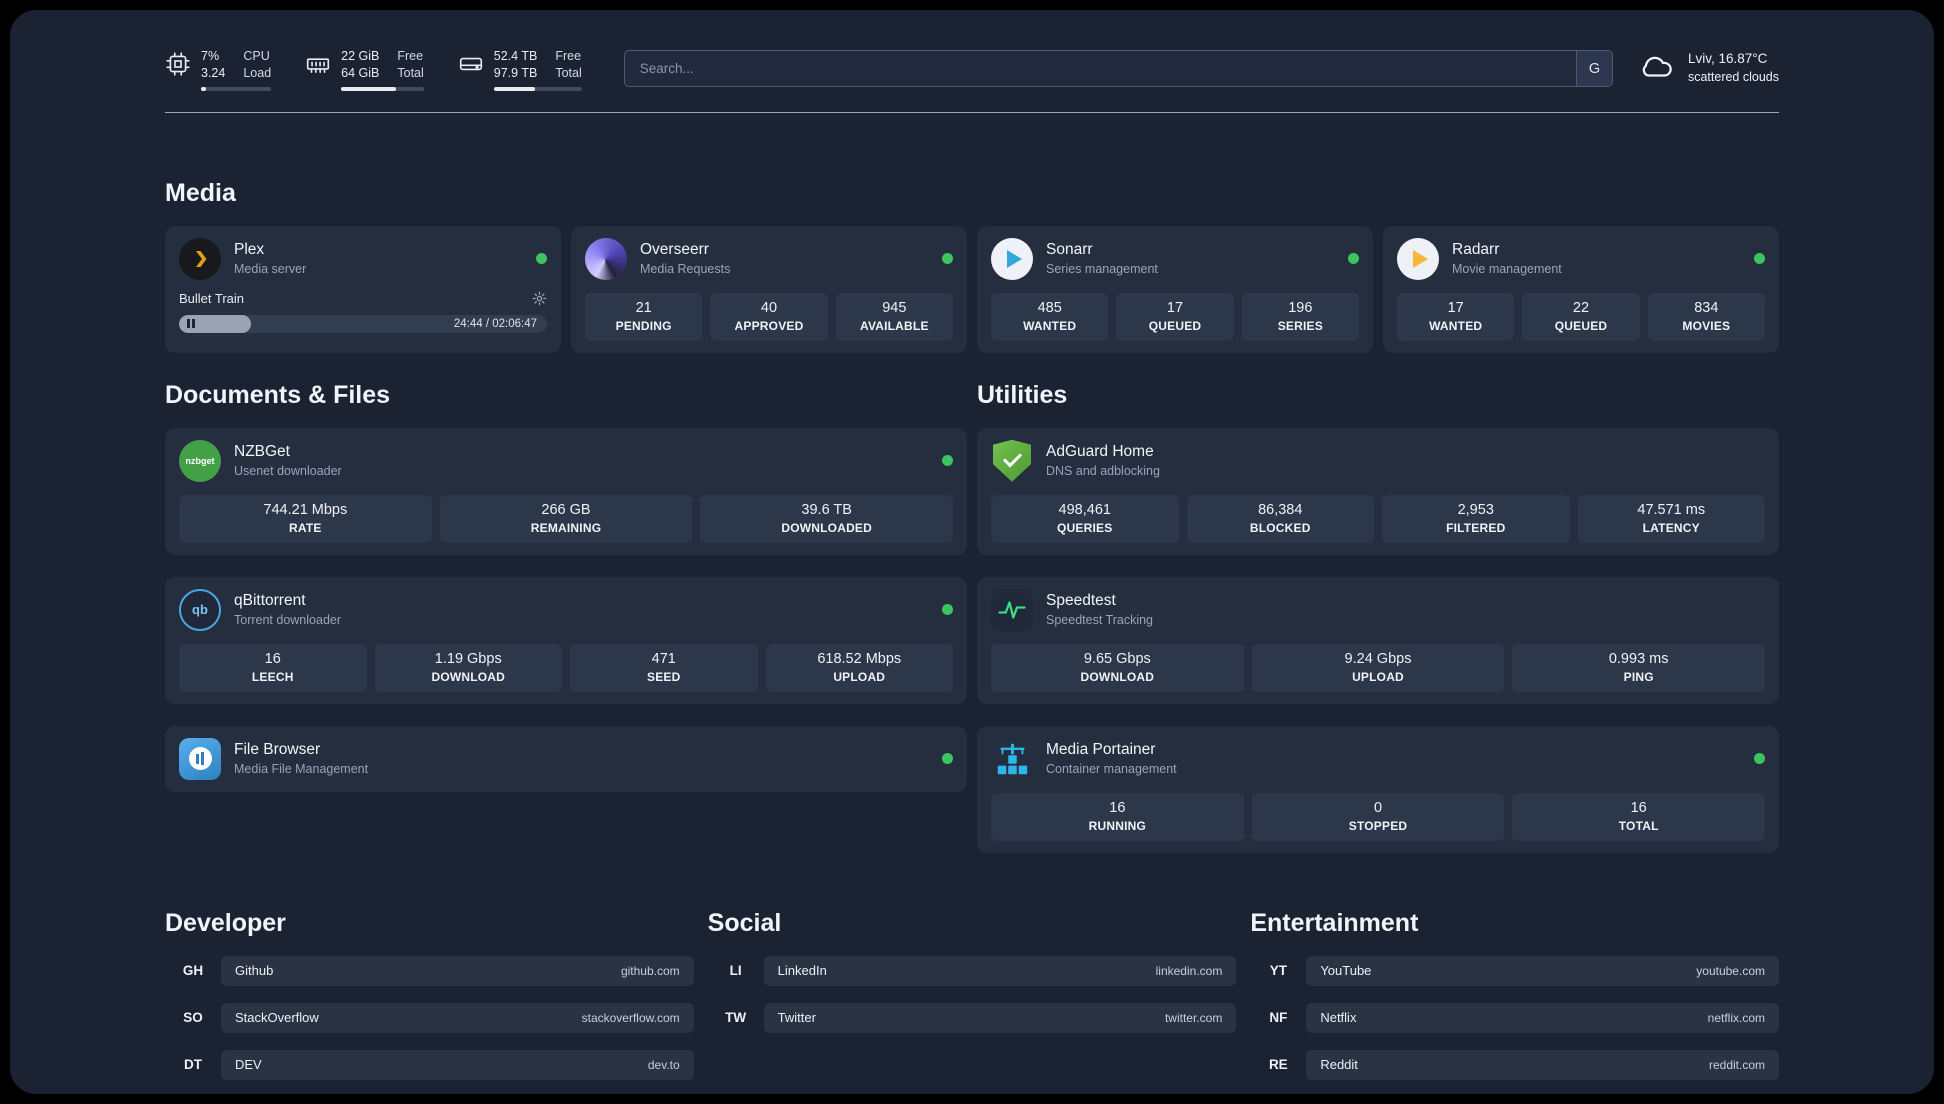  I want to click on bookmark-abbr: TW, so click(736, 1018).